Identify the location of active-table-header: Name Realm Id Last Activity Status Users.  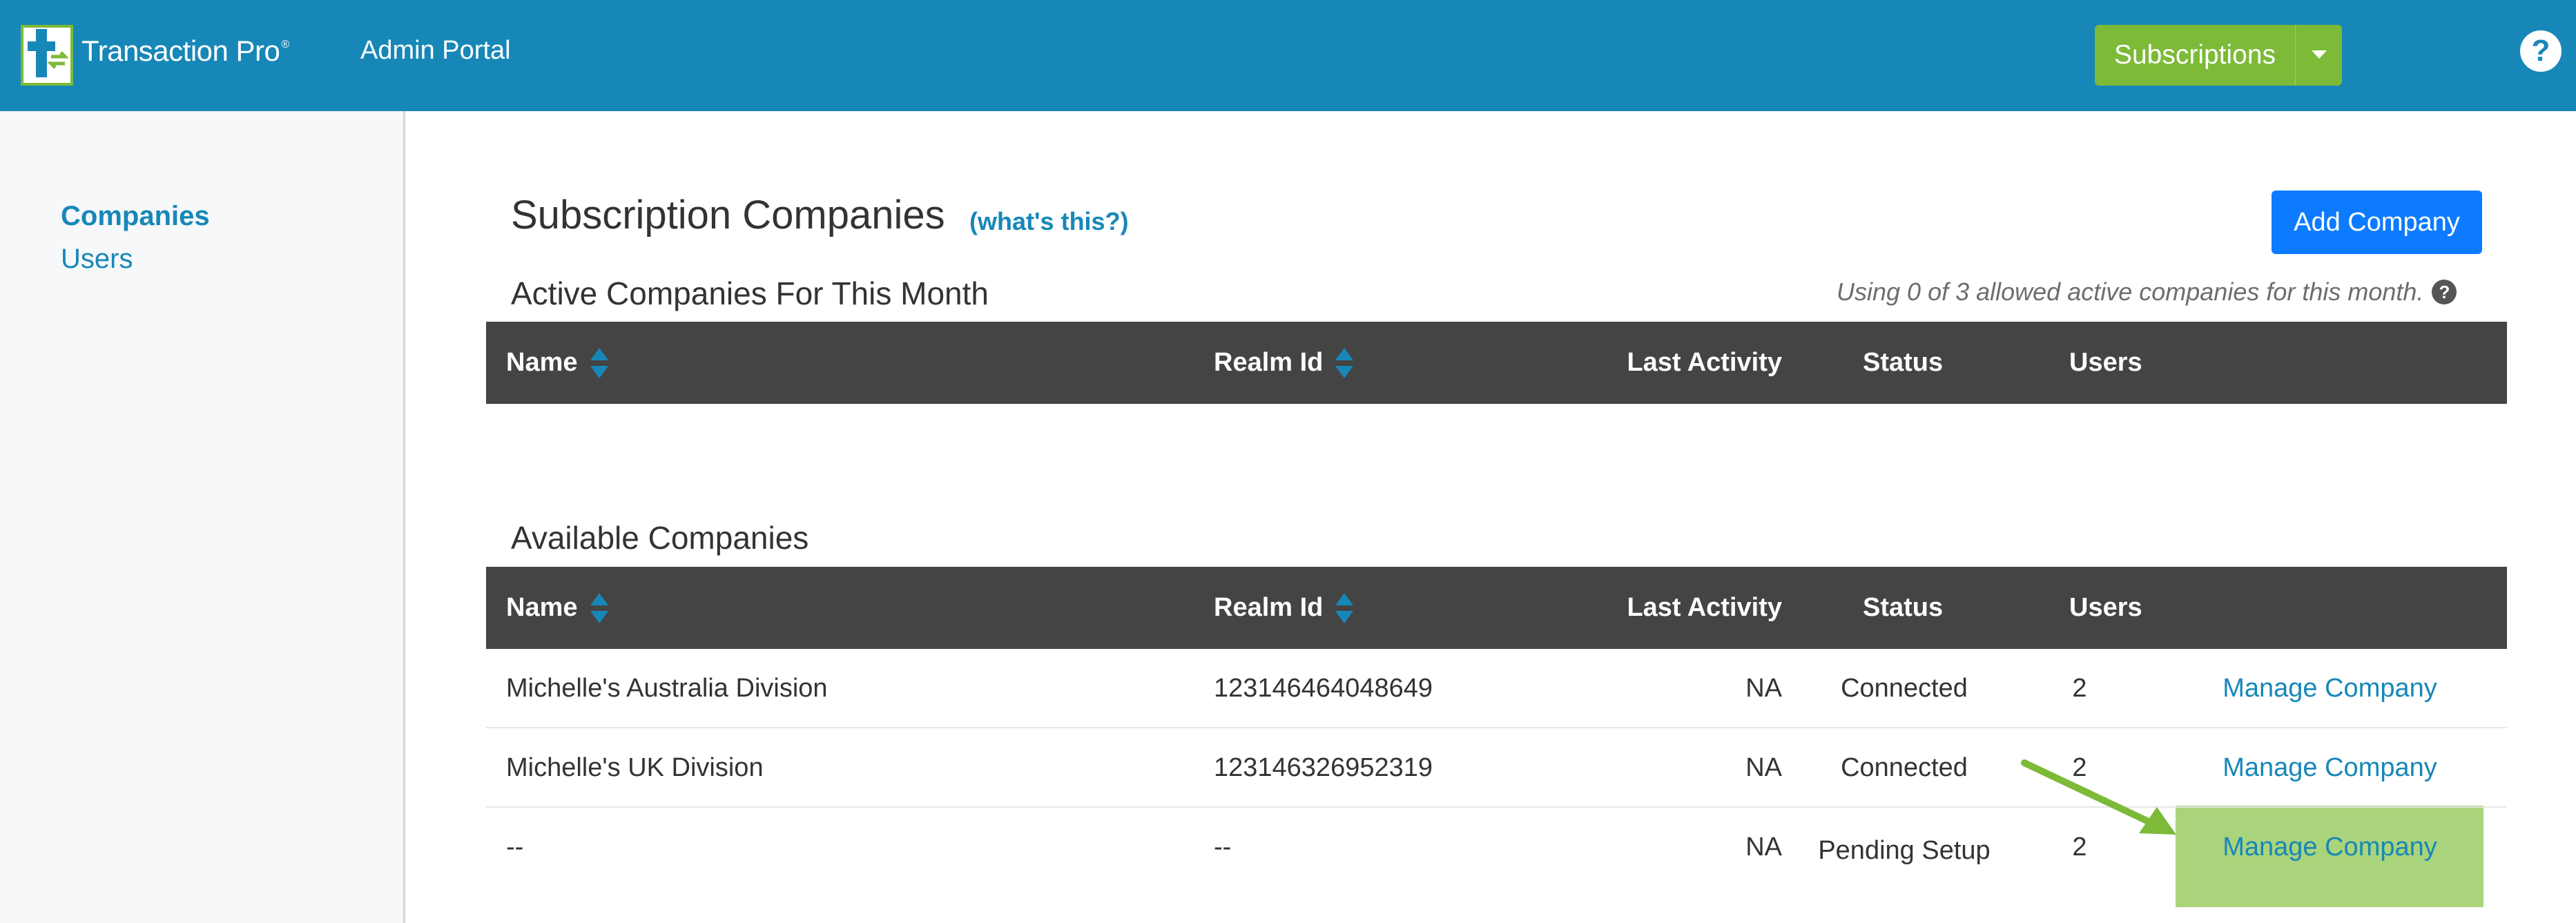
(1496, 363).